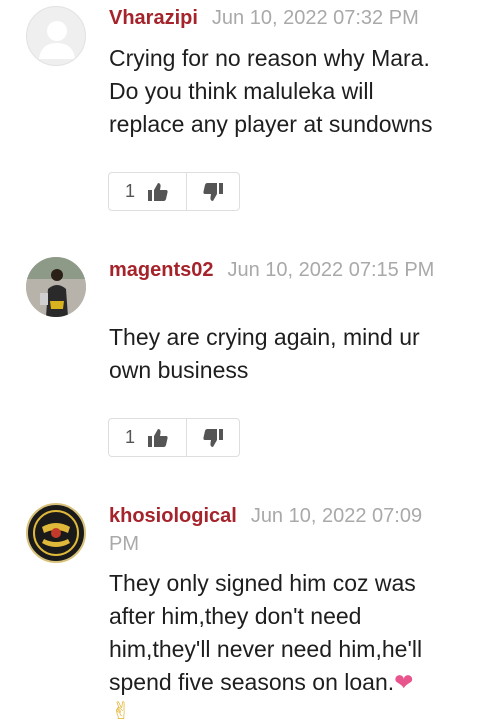  Describe the element at coordinates (153, 18) in the screenshot. I see `comment-author: Vharazipi` at that location.